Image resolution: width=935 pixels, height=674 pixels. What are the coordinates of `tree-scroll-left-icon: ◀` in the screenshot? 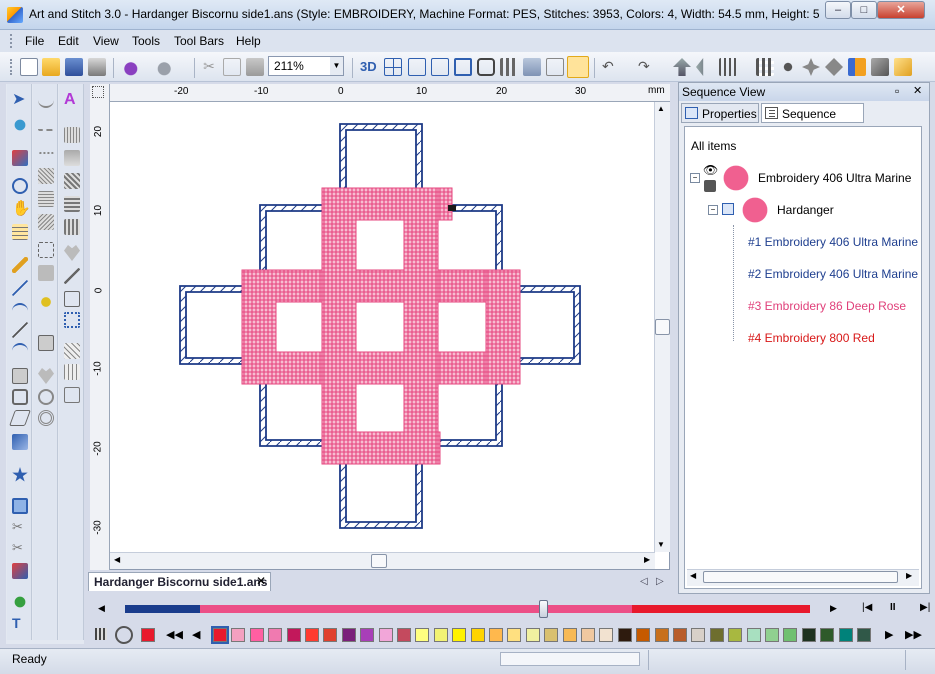 It's located at (693, 575).